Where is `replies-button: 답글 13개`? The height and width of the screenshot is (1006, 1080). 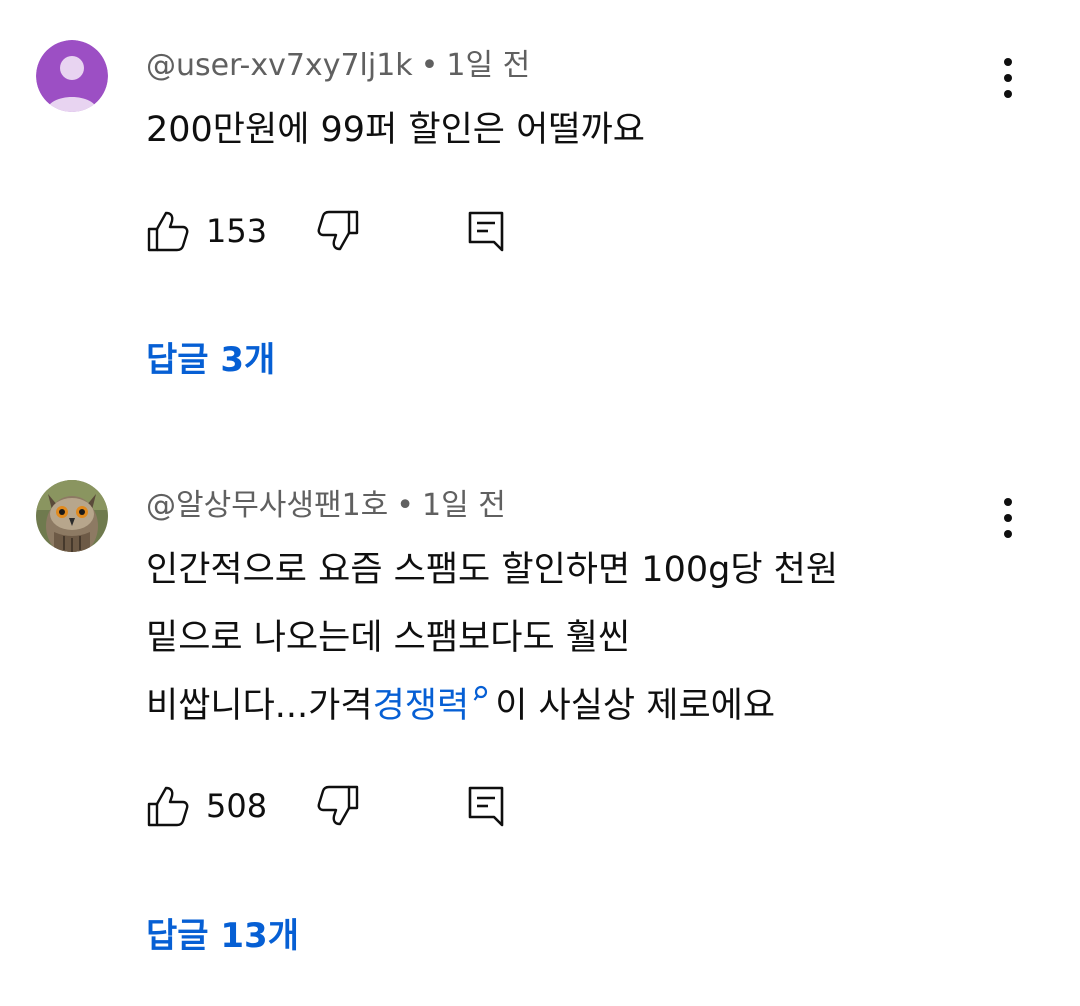
replies-button: 답글 13개 is located at coordinates (222, 936).